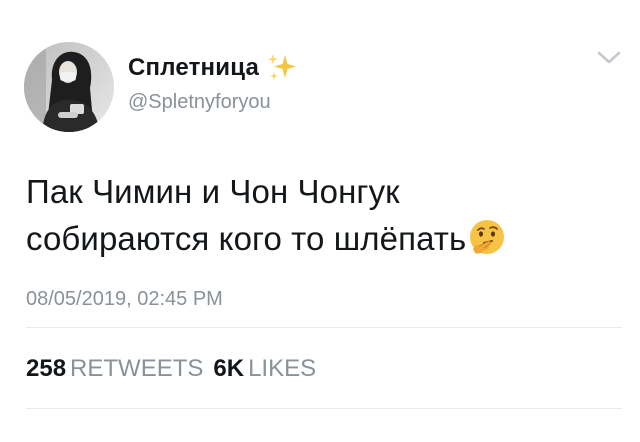  What do you see at coordinates (487, 237) in the screenshot?
I see `thinking-face-icon` at bounding box center [487, 237].